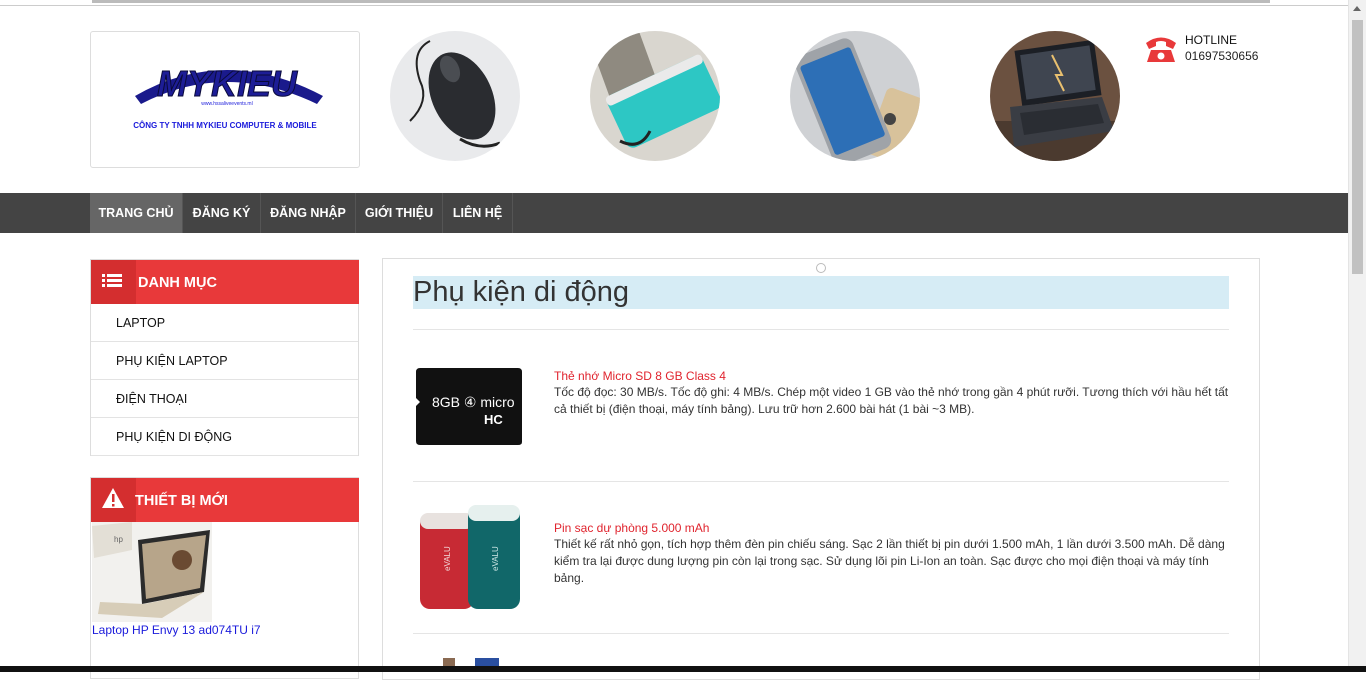 This screenshot has height=680, width=1366. I want to click on warning-icon, so click(113, 500).